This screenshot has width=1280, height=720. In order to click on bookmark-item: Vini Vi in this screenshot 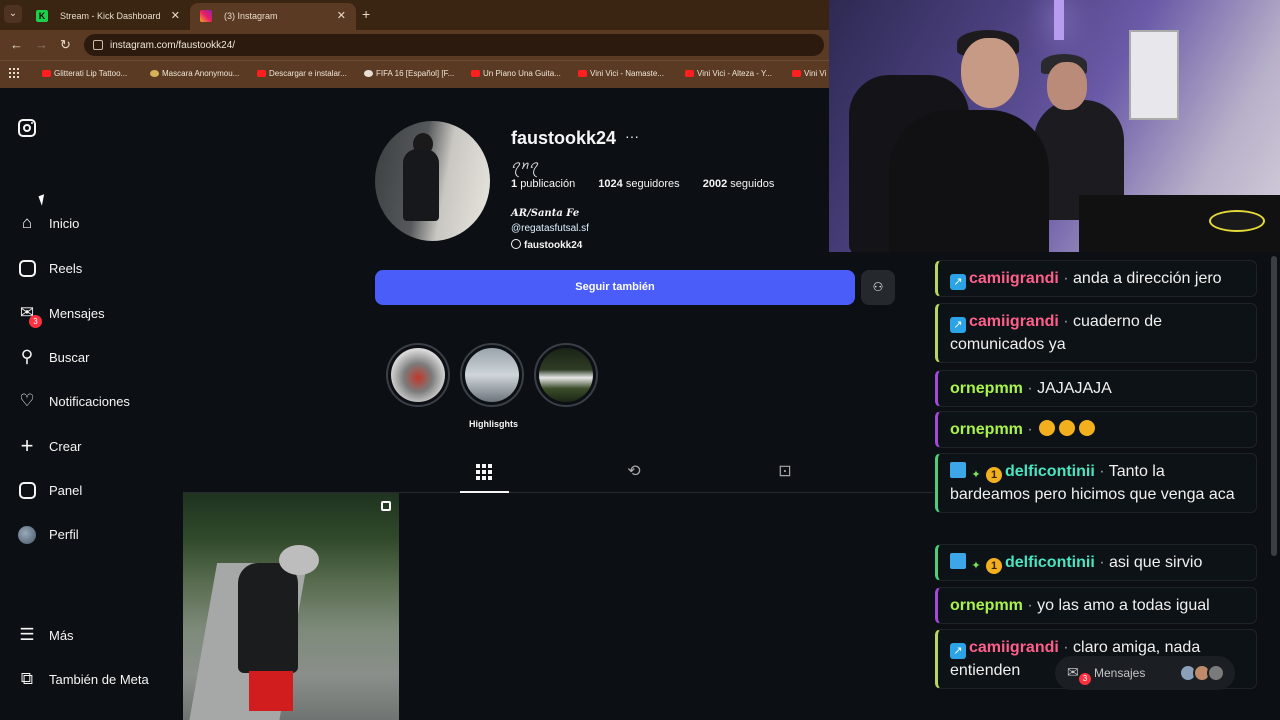, I will do `click(809, 73)`.